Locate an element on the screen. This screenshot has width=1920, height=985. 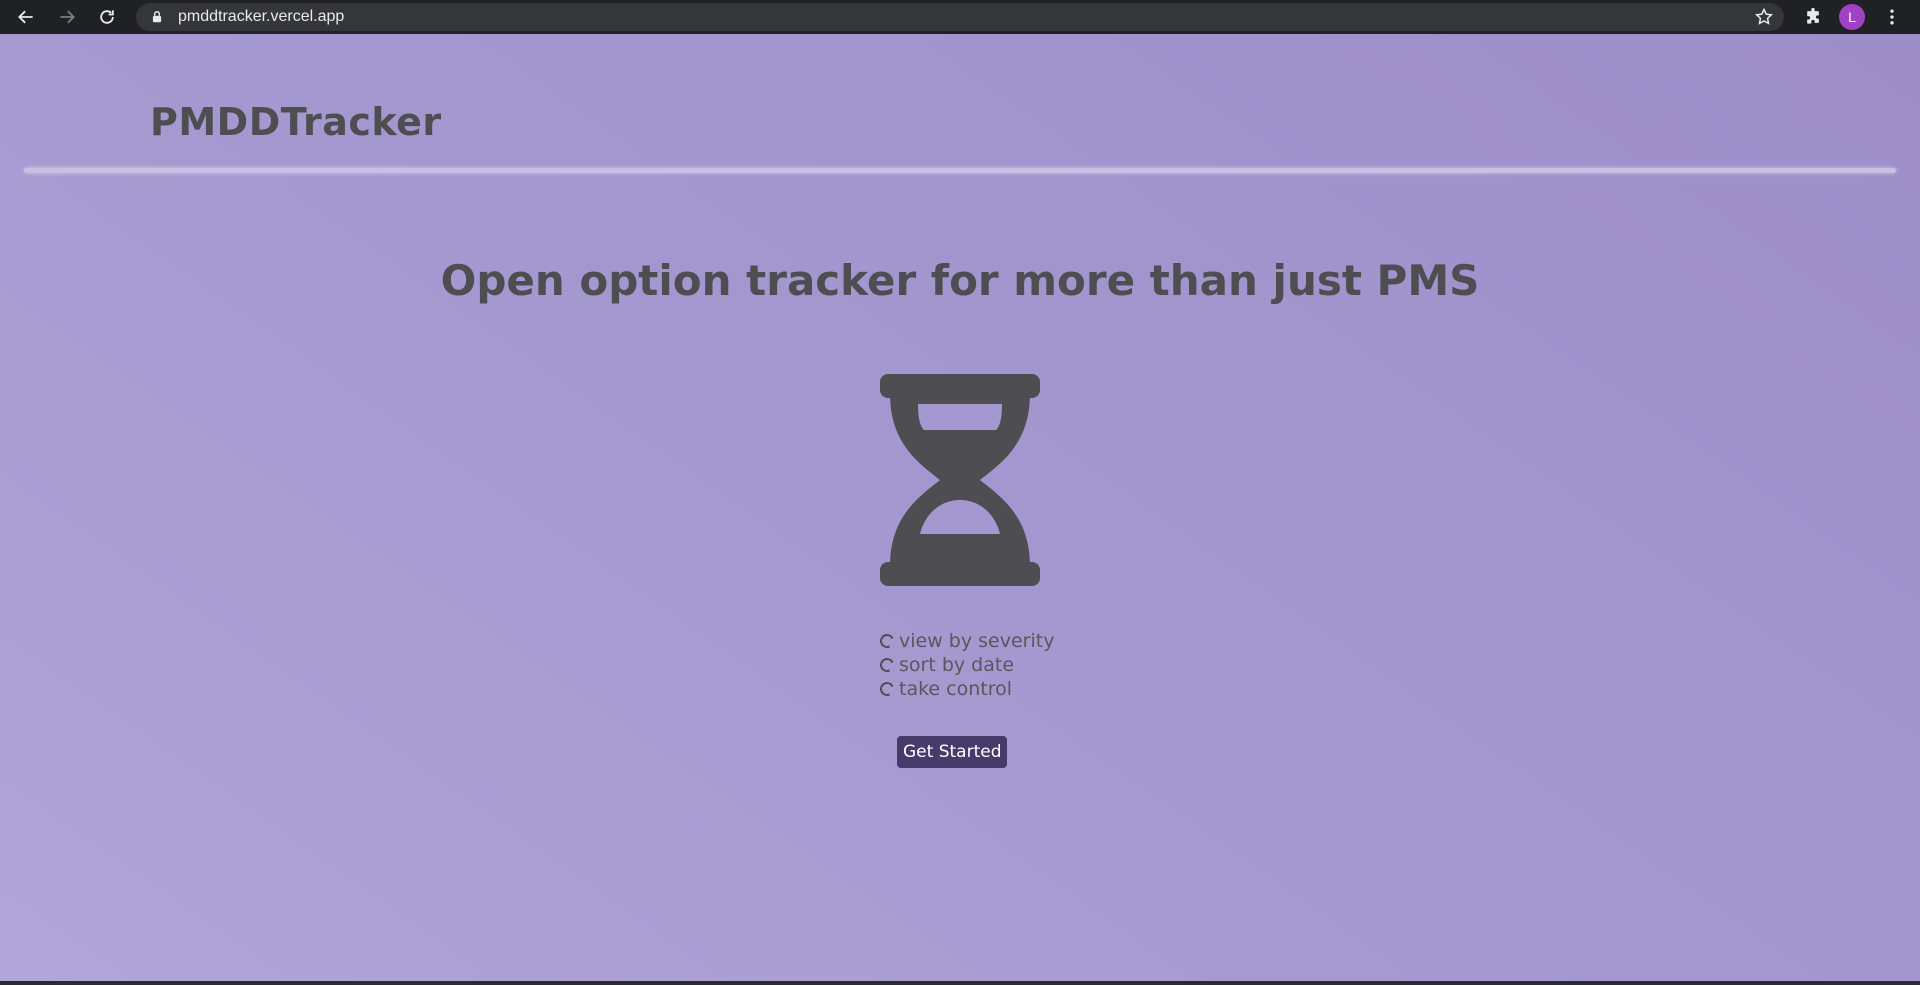
list-item: take control is located at coordinates (966, 689).